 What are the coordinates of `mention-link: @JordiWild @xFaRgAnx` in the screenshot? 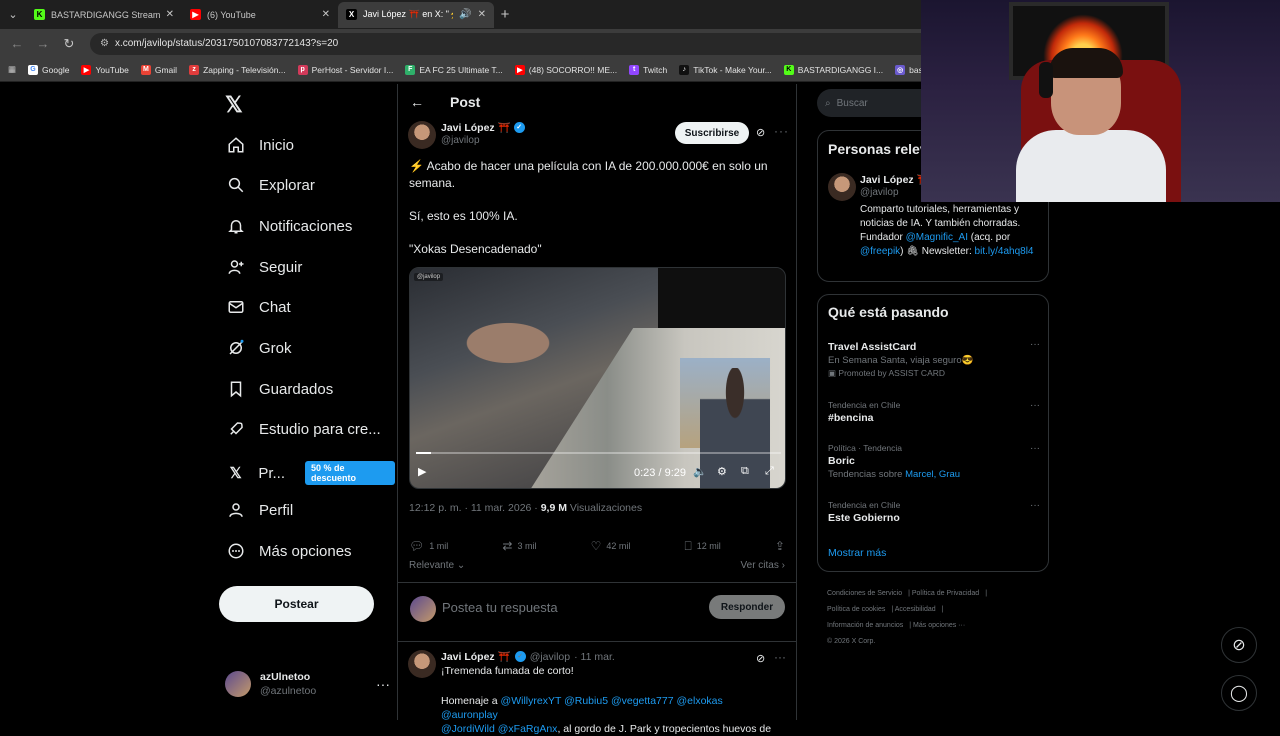 It's located at (499, 729).